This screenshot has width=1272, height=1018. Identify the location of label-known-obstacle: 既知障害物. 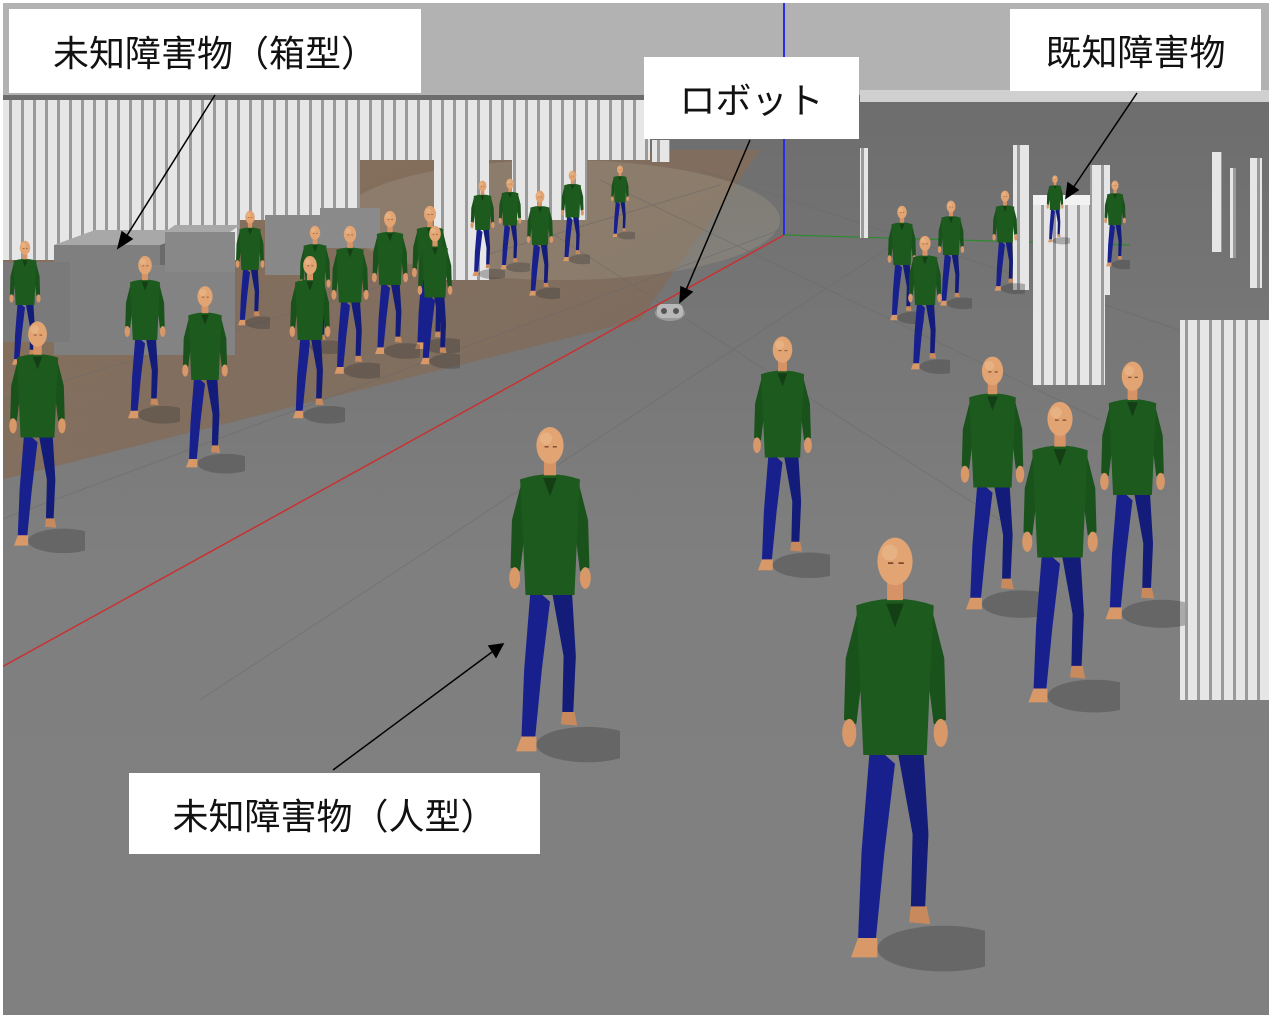
(1135, 50).